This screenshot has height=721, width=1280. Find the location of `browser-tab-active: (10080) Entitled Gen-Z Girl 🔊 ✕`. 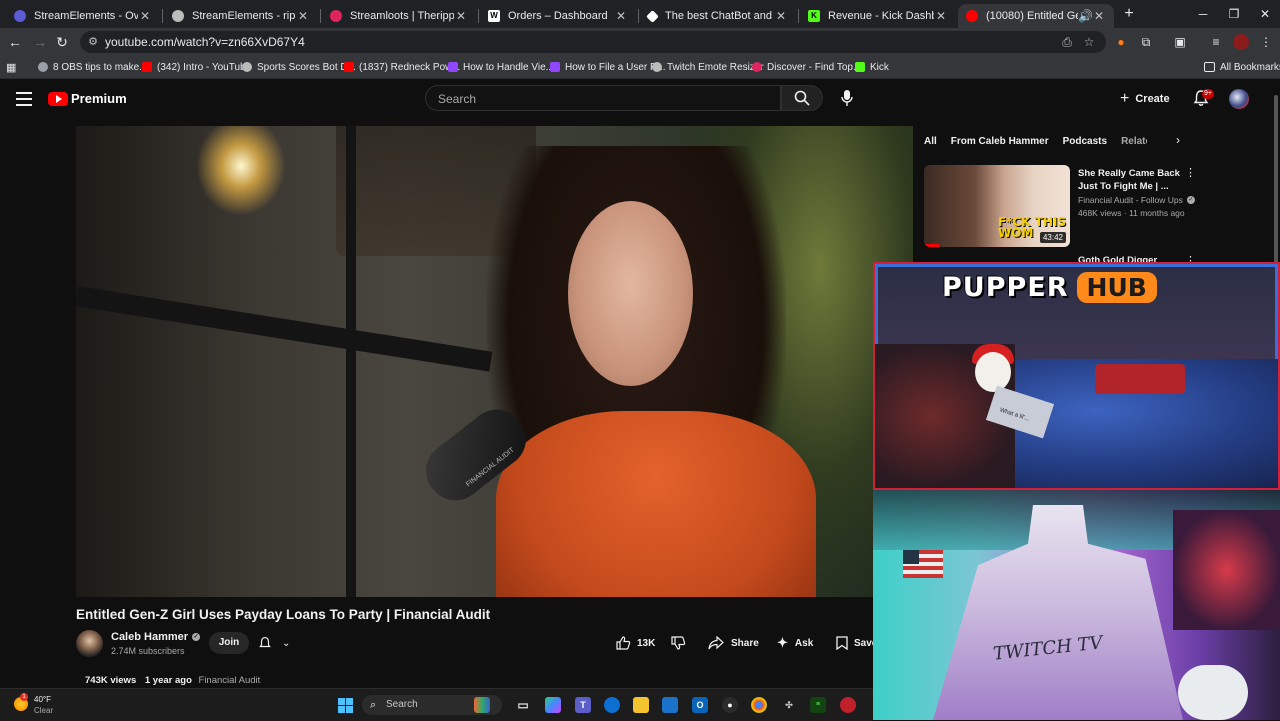

browser-tab-active: (10080) Entitled Gen-Z Girl 🔊 ✕ is located at coordinates (1036, 16).